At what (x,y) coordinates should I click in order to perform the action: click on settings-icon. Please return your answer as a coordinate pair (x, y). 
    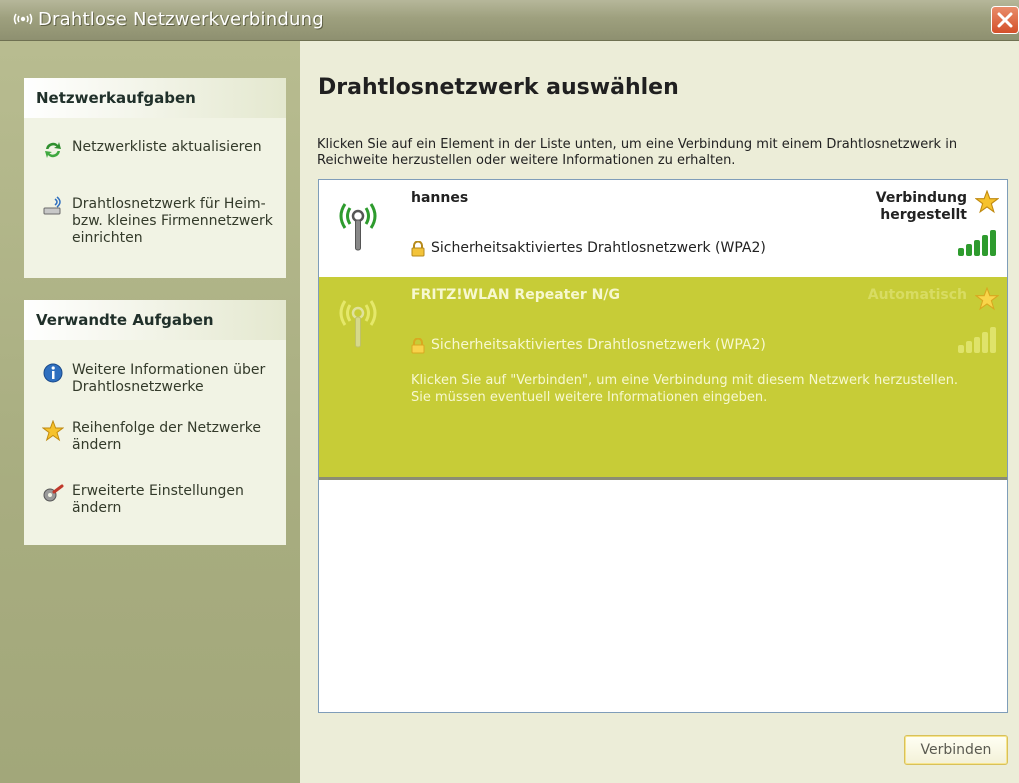
    Looking at the image, I should click on (53, 493).